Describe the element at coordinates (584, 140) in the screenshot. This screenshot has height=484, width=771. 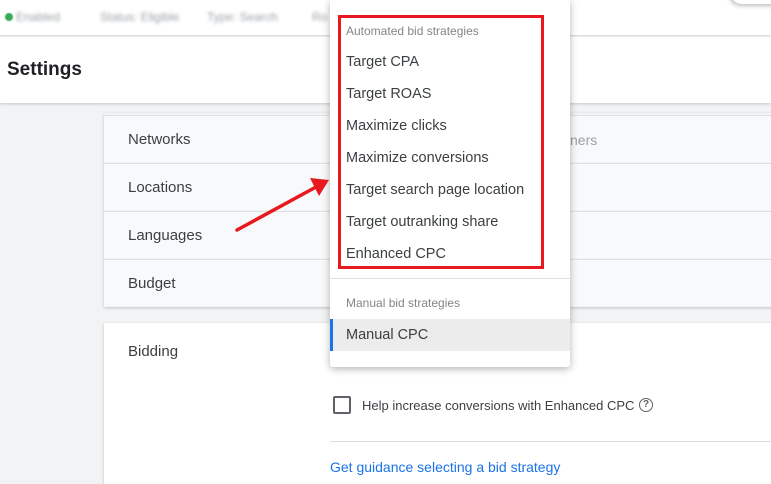
I see `row-value: ners` at that location.